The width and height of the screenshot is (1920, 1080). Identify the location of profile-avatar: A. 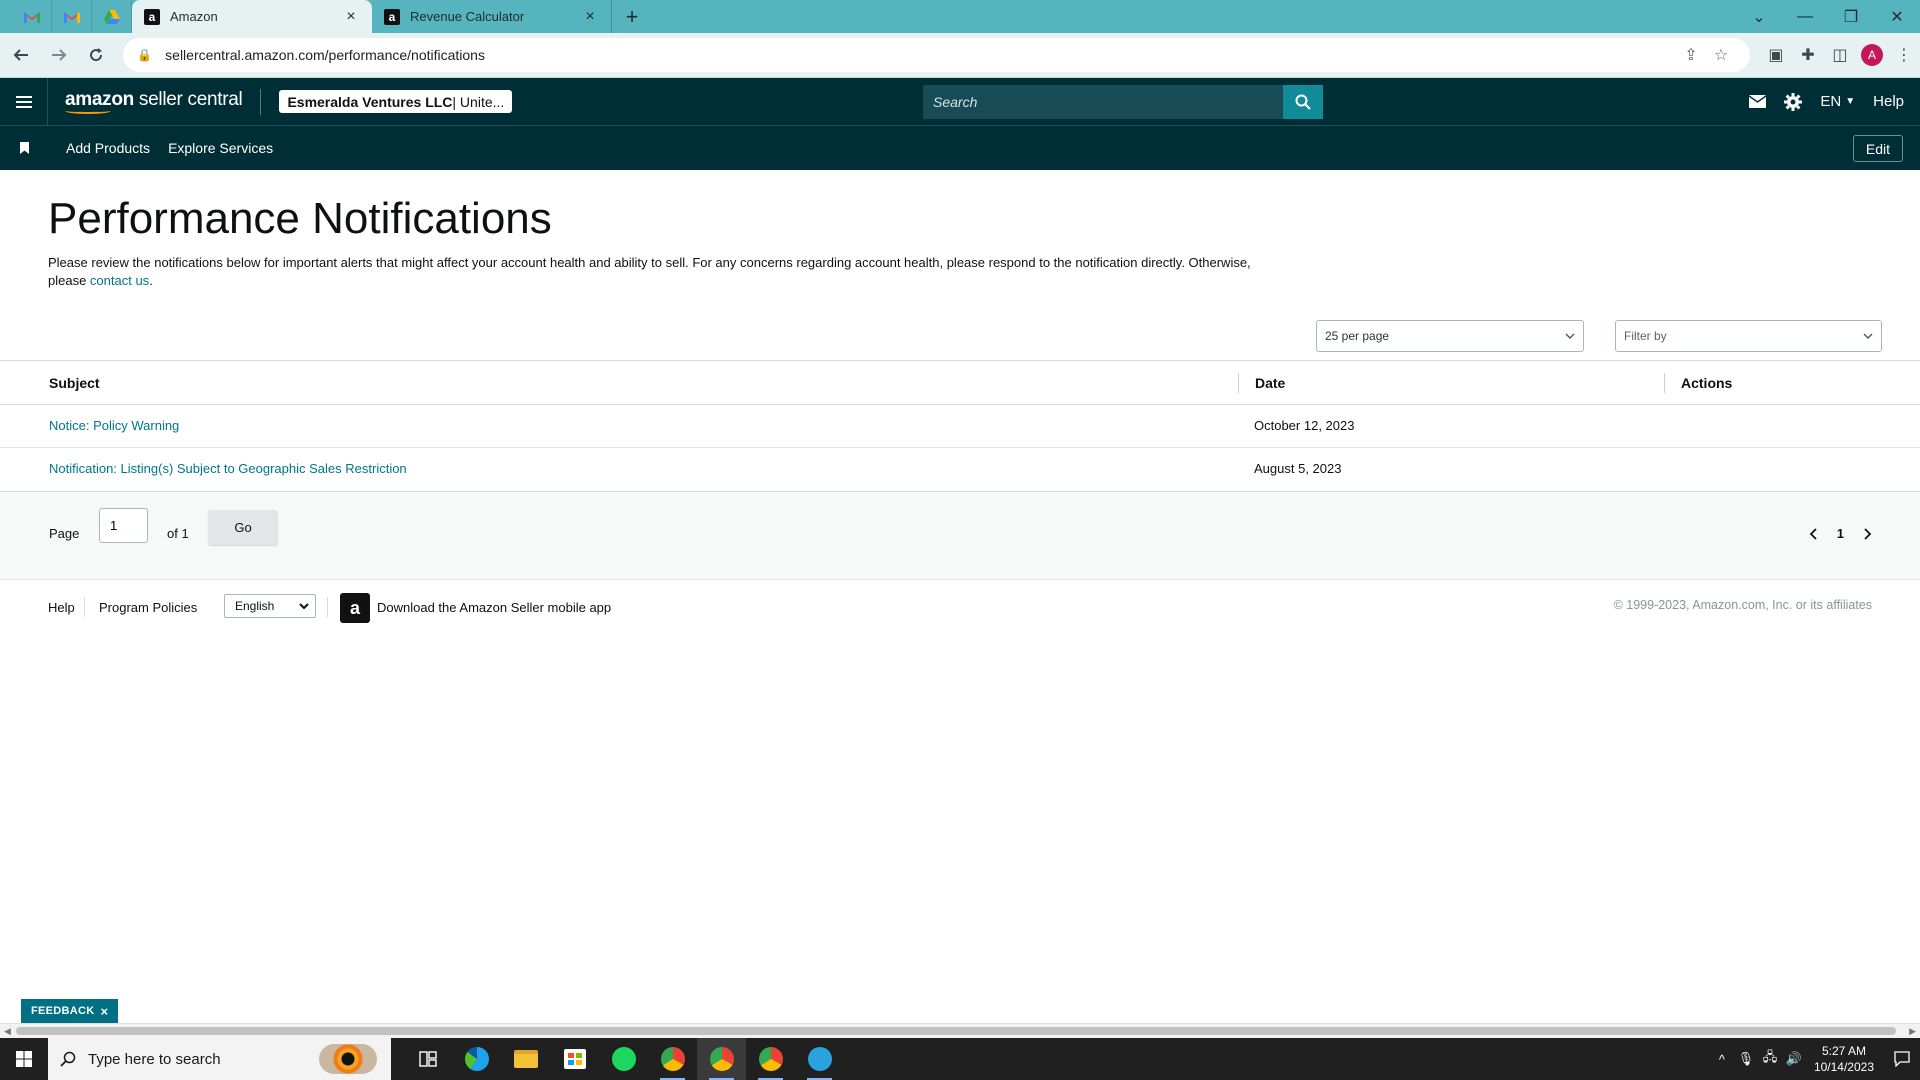
(1871, 55).